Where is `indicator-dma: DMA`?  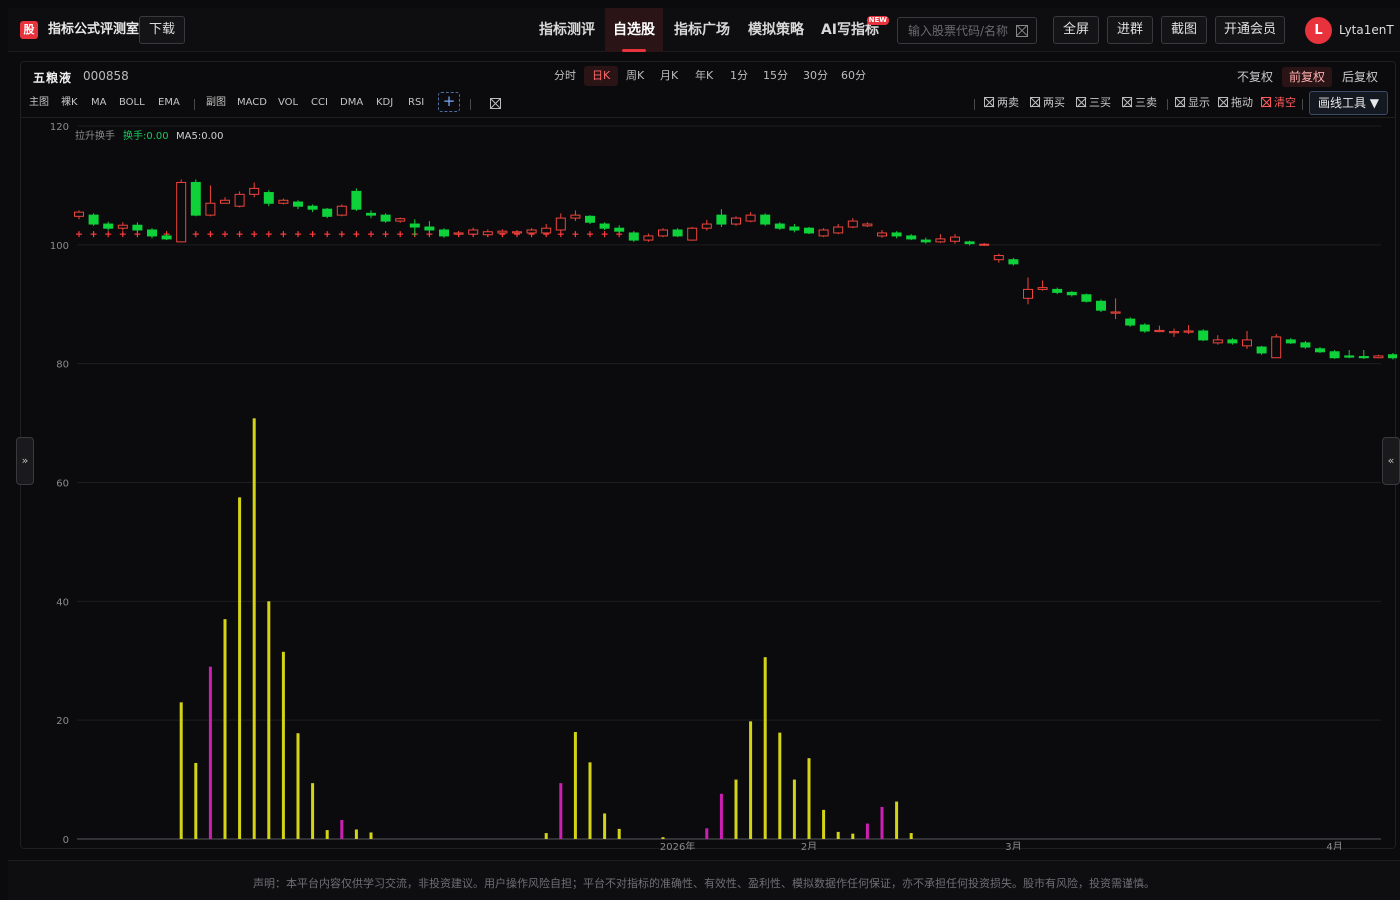 indicator-dma: DMA is located at coordinates (351, 103).